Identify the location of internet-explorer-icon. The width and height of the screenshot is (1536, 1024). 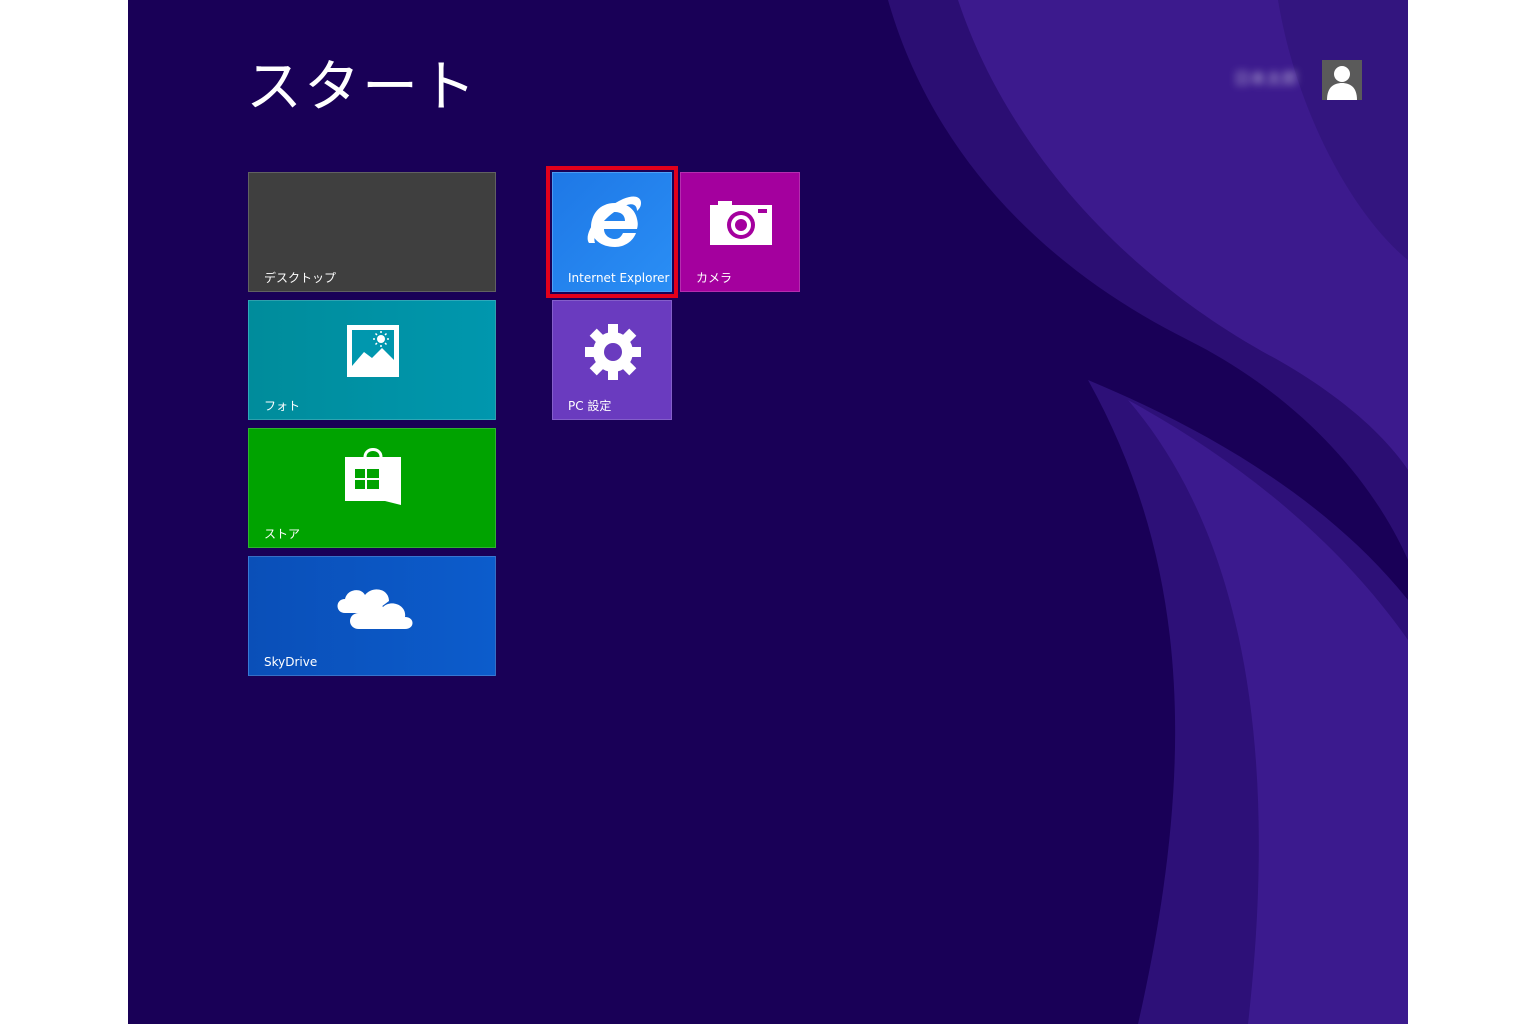
(614, 221).